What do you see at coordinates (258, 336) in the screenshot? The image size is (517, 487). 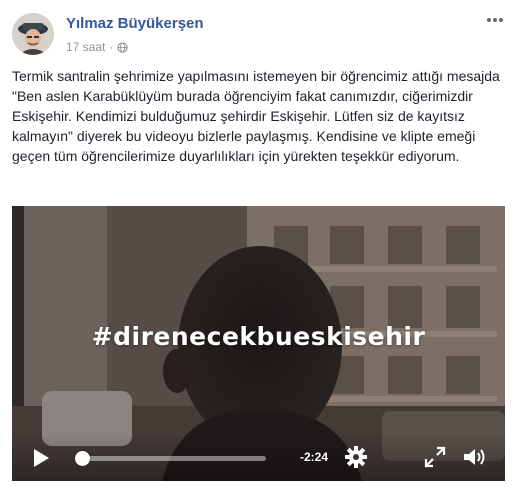 I see `video-overlay-text: #direnecekbueskisehir` at bounding box center [258, 336].